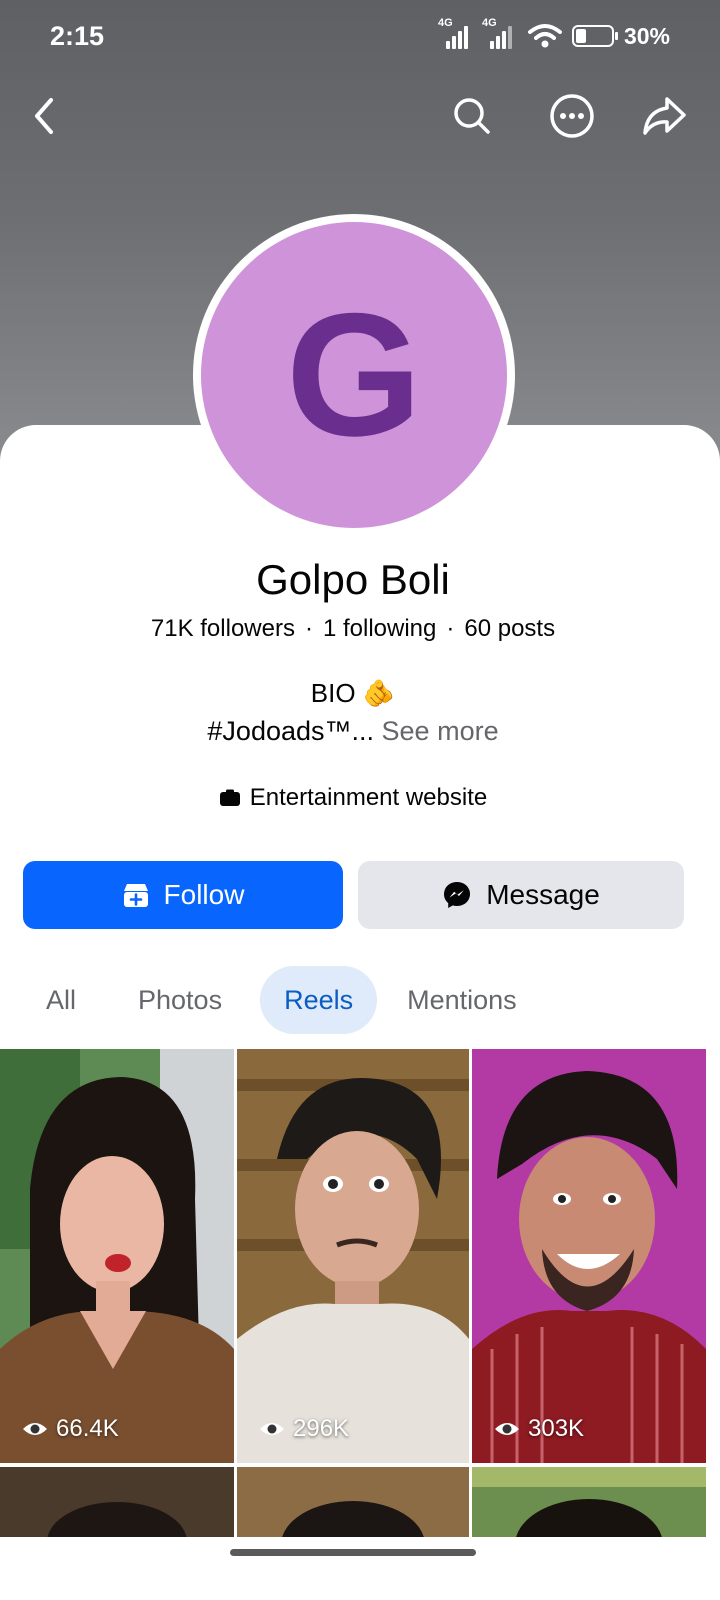  Describe the element at coordinates (319, 1000) in the screenshot. I see `tab-reels: Reels` at that location.